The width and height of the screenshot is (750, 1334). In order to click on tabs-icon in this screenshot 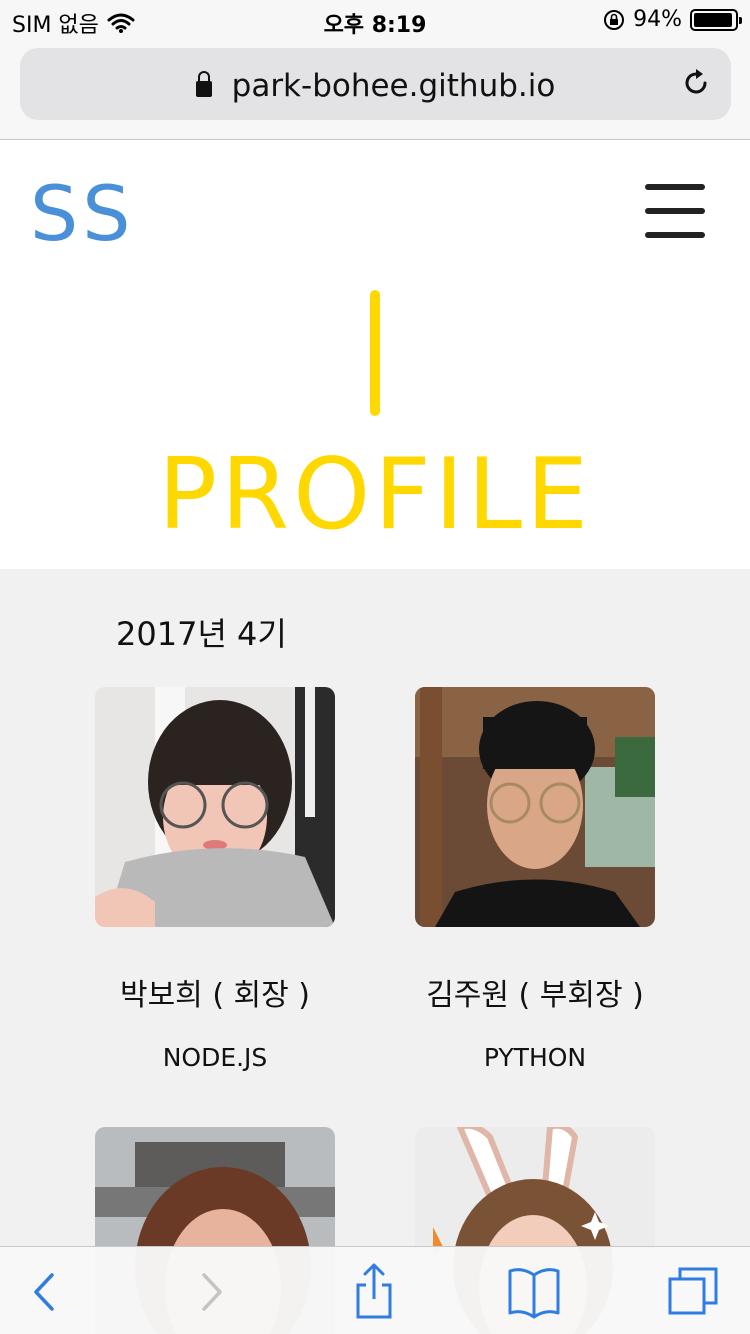, I will do `click(694, 1291)`.